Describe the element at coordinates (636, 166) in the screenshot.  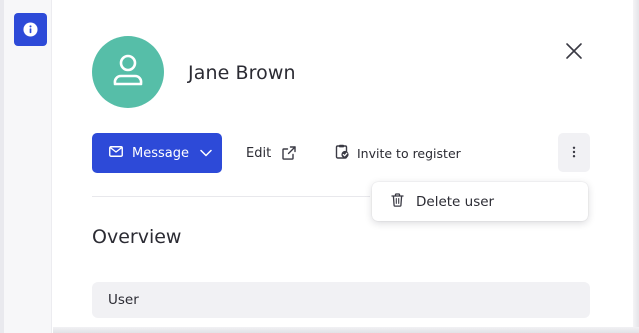
I see `panel-shadow-right` at that location.